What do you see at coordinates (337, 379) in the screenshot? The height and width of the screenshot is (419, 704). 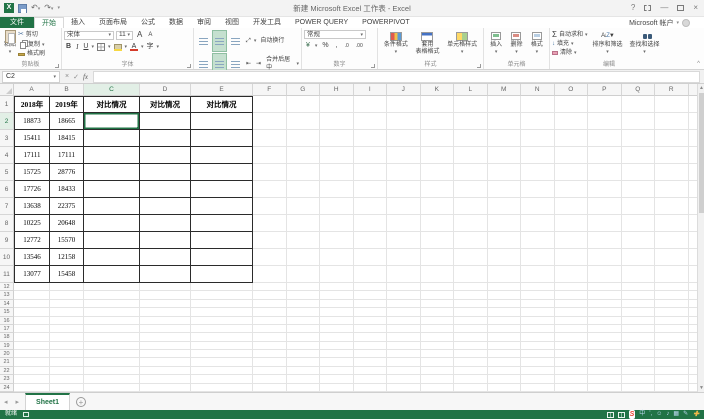 I see `cell-H23` at bounding box center [337, 379].